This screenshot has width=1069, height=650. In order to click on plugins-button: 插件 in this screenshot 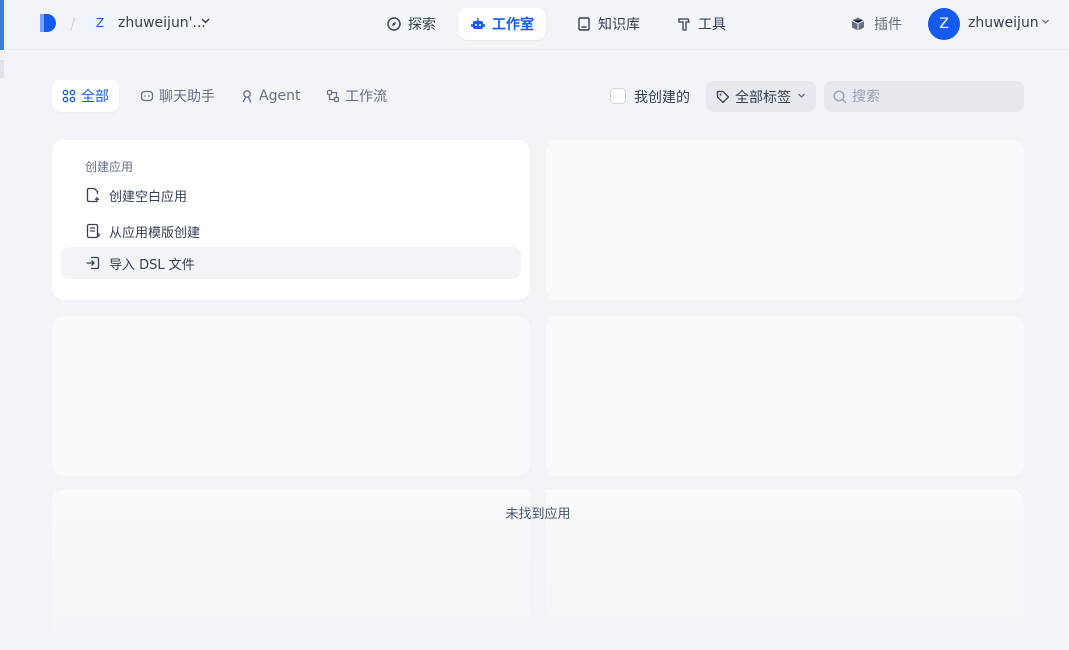, I will do `click(876, 24)`.